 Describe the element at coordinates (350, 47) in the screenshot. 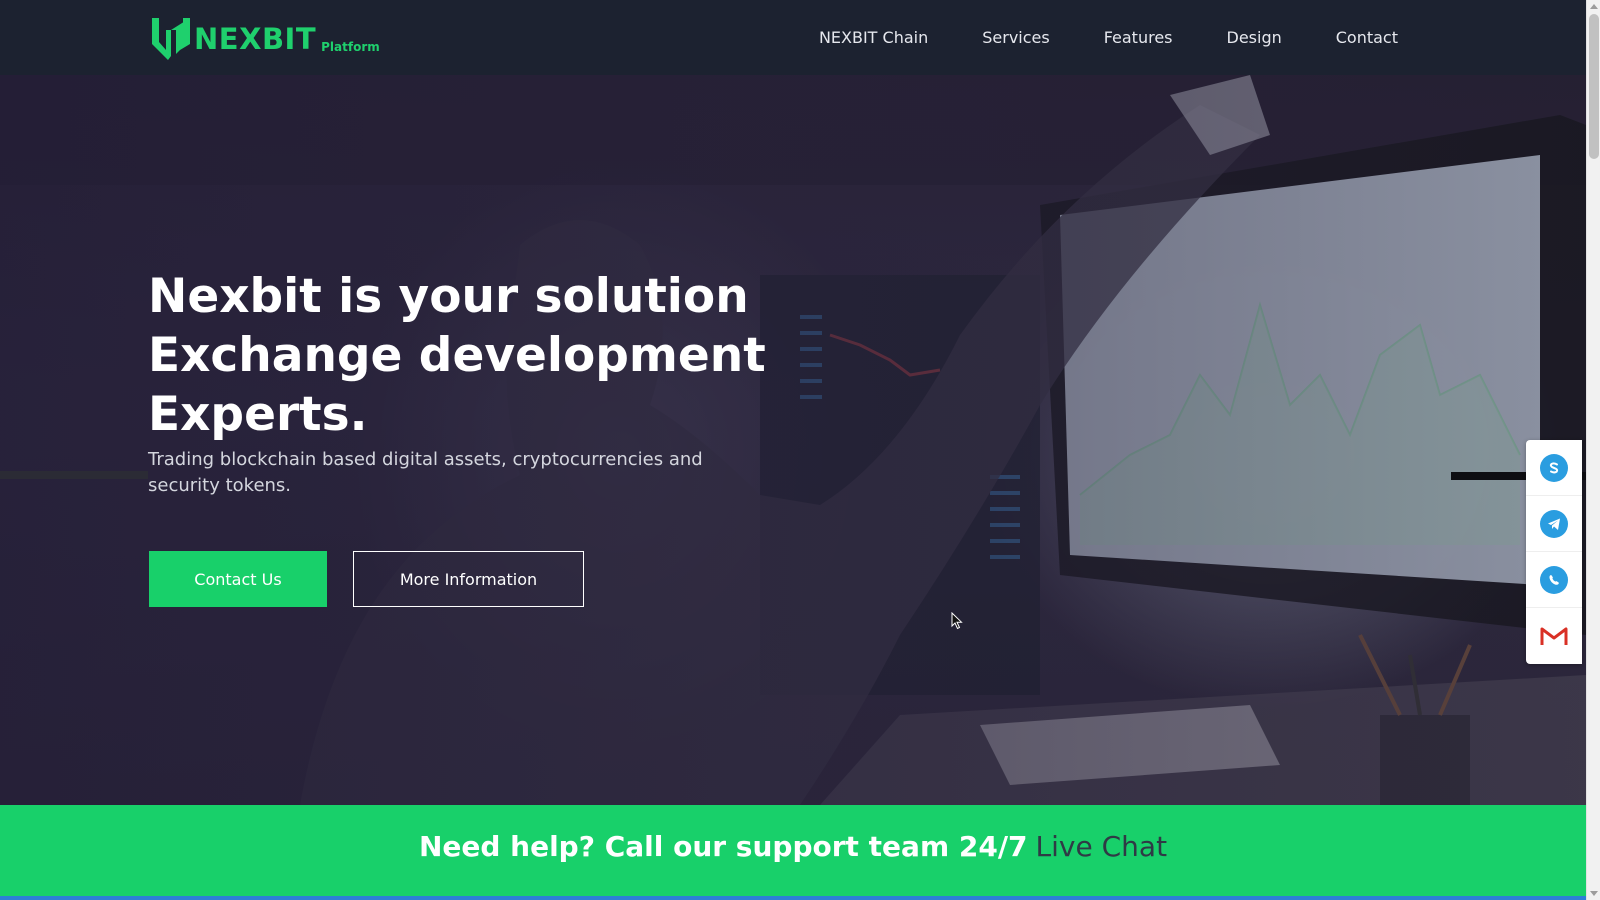

I see `logo-subtitle: Platform` at that location.